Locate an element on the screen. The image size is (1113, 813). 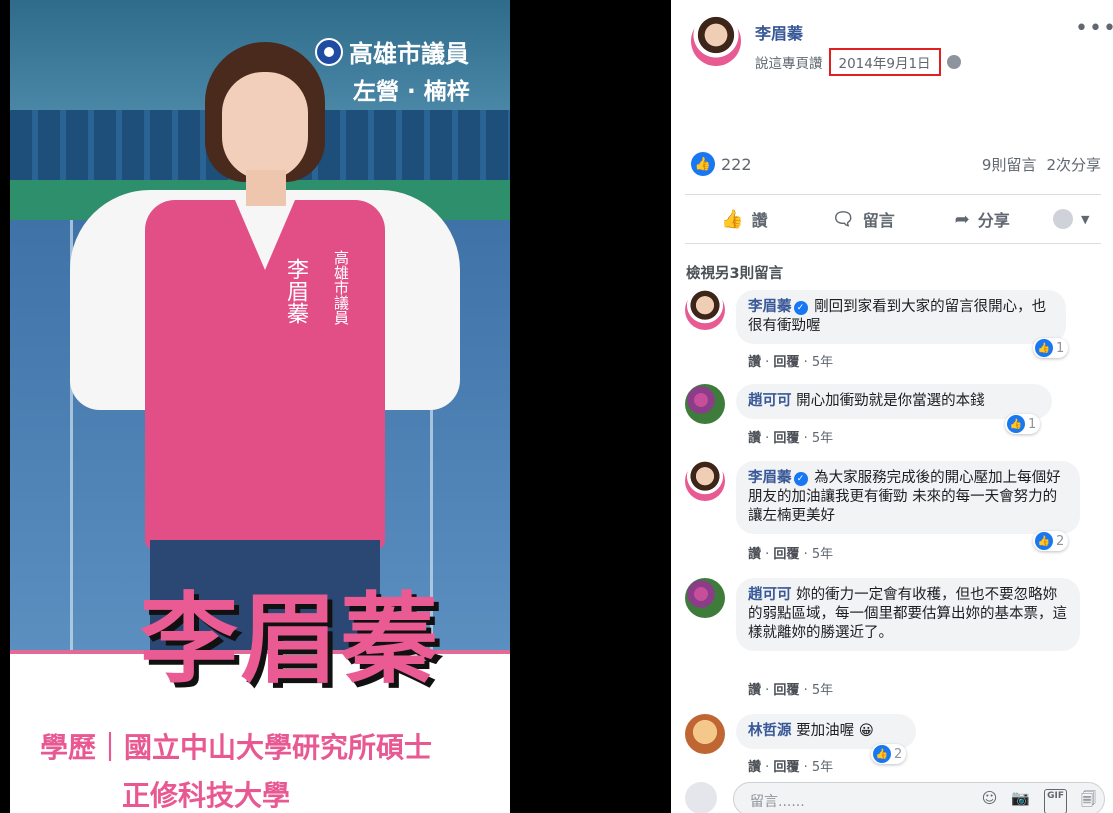
like-button: 👍 讚 is located at coordinates (744, 219).